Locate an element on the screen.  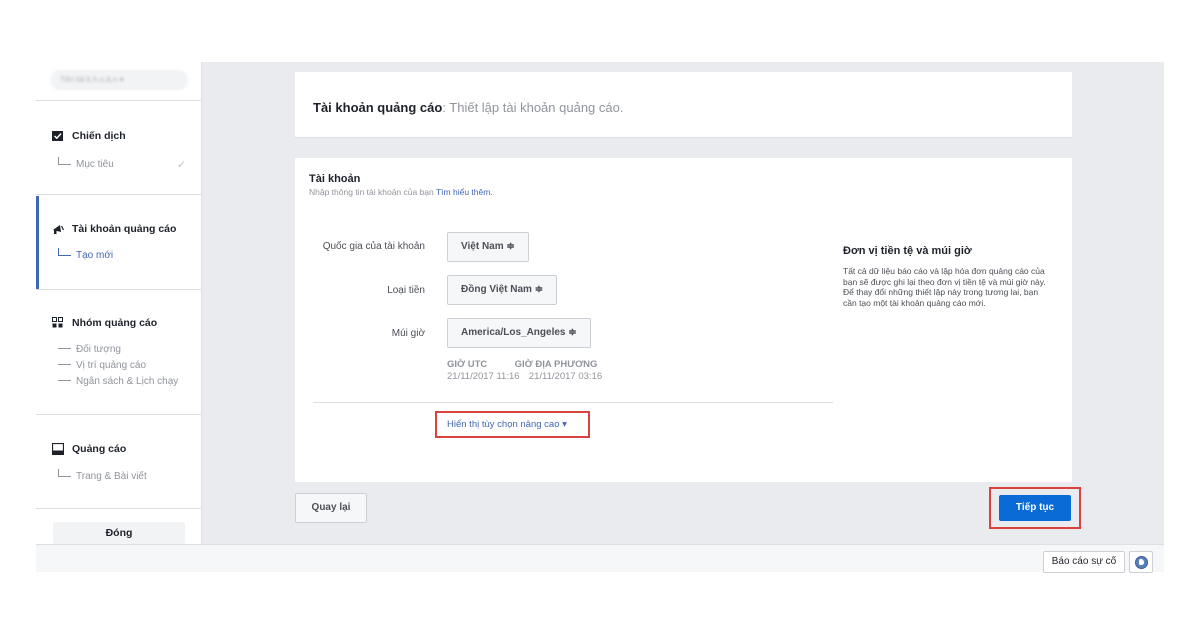
sidebar-subitem-label: Mục tiêu is located at coordinates (95, 164).